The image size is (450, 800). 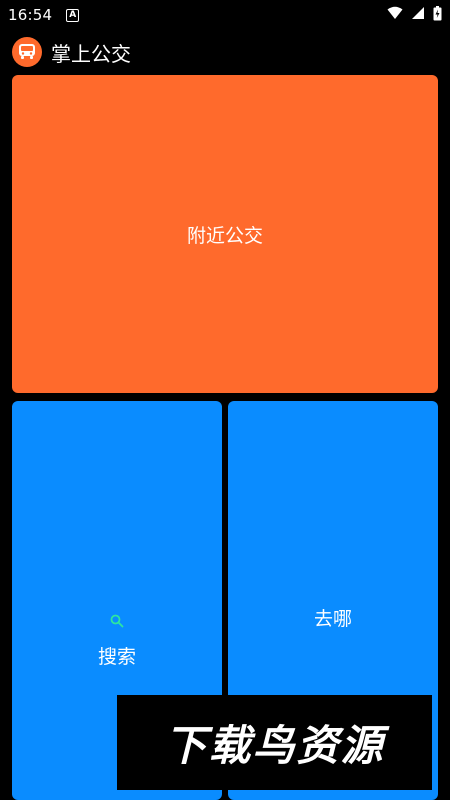 I want to click on bus-icon, so click(x=27, y=52).